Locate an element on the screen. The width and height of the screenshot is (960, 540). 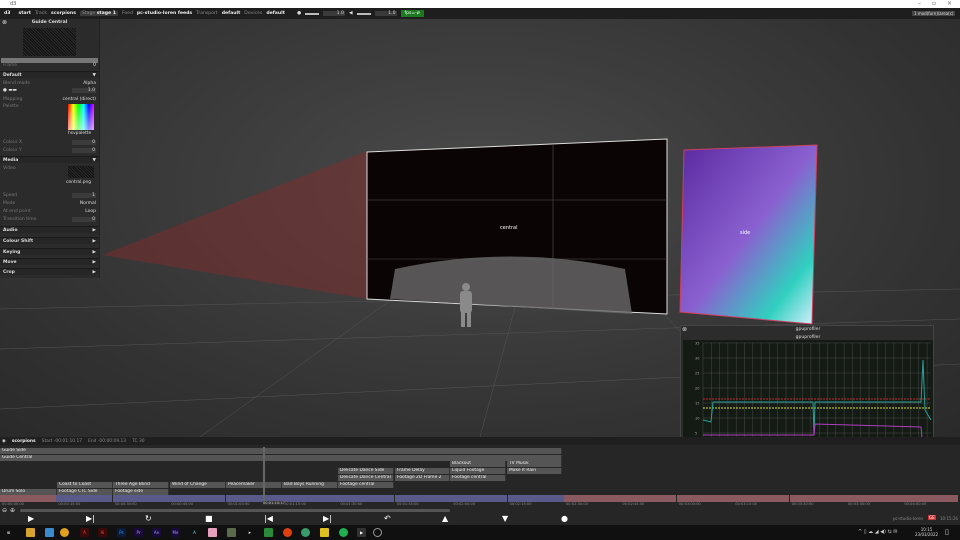
file-explorer-icon is located at coordinates (30, 532).